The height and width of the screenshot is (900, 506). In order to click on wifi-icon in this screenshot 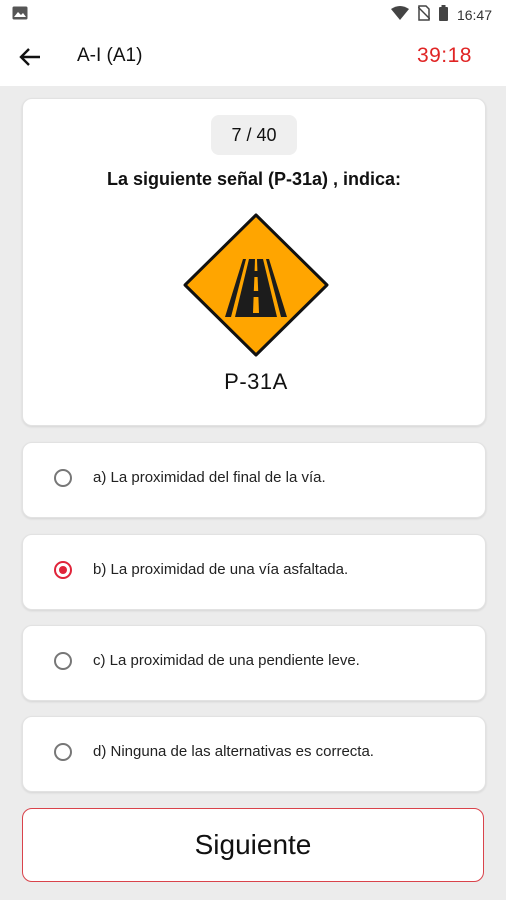, I will do `click(399, 14)`.